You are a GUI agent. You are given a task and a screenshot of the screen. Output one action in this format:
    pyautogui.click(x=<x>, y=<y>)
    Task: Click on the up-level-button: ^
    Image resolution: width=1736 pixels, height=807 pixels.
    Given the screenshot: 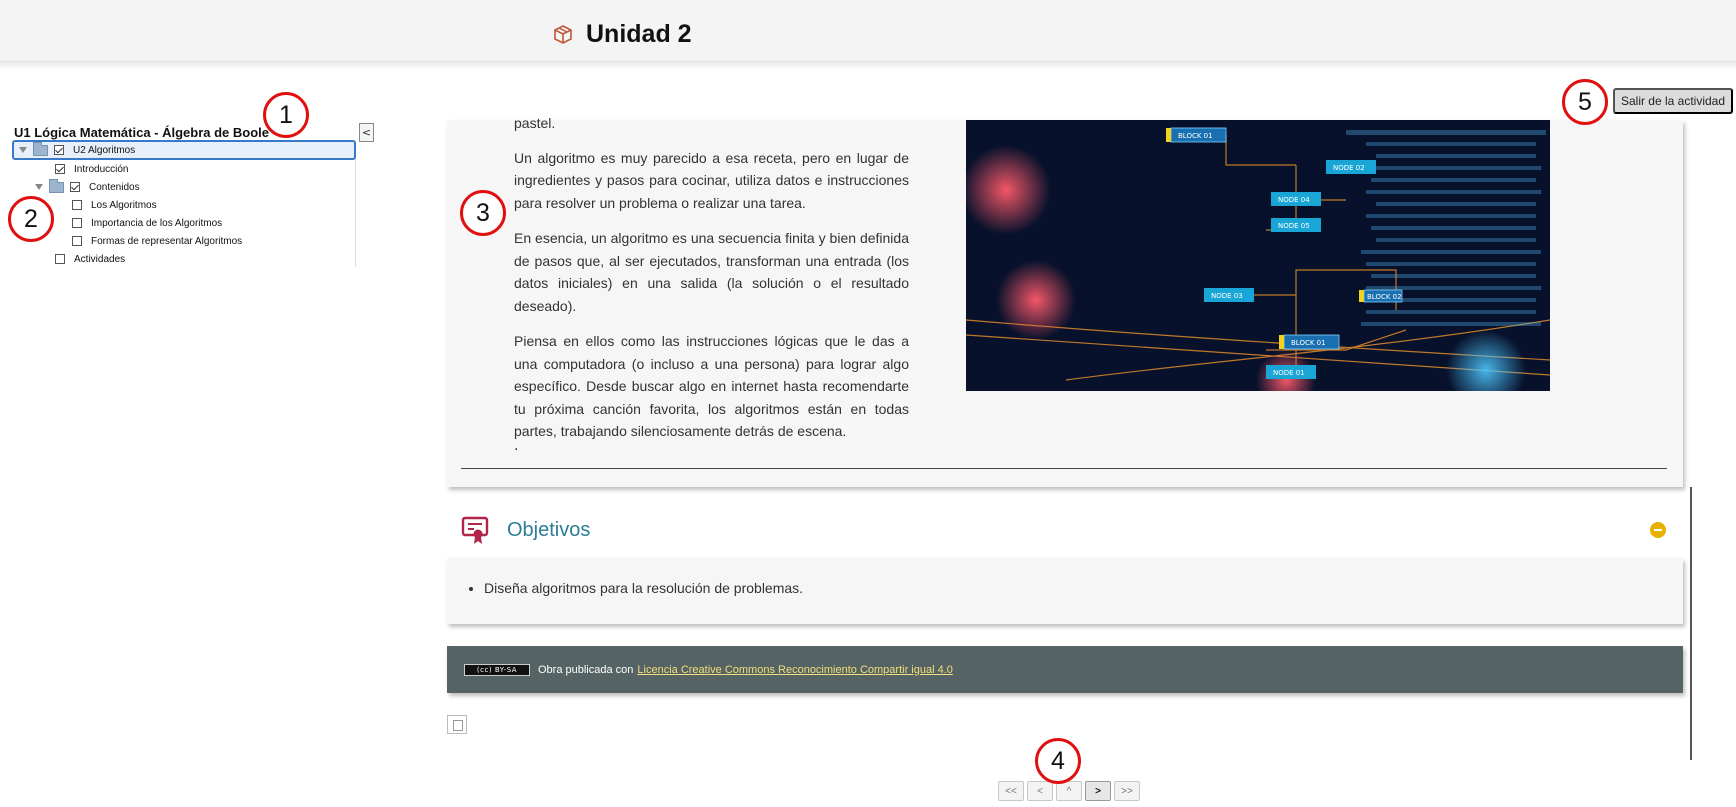 What is the action you would take?
    pyautogui.click(x=1069, y=791)
    